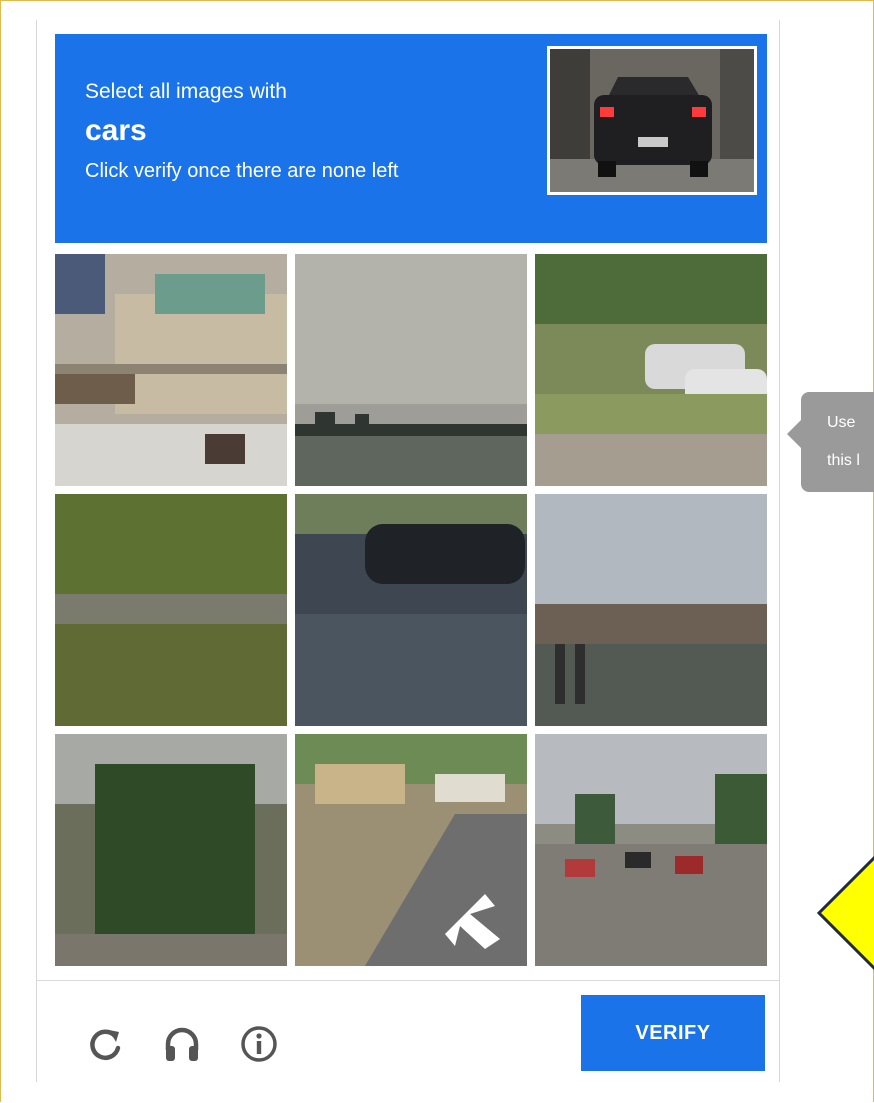 The image size is (874, 1103). Describe the element at coordinates (105, 1044) in the screenshot. I see `reload-icon` at that location.